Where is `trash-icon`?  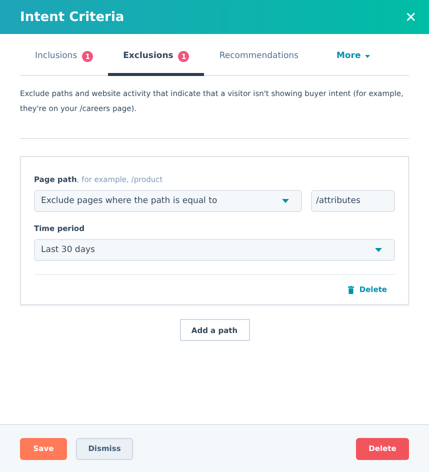
trash-icon is located at coordinates (351, 290).